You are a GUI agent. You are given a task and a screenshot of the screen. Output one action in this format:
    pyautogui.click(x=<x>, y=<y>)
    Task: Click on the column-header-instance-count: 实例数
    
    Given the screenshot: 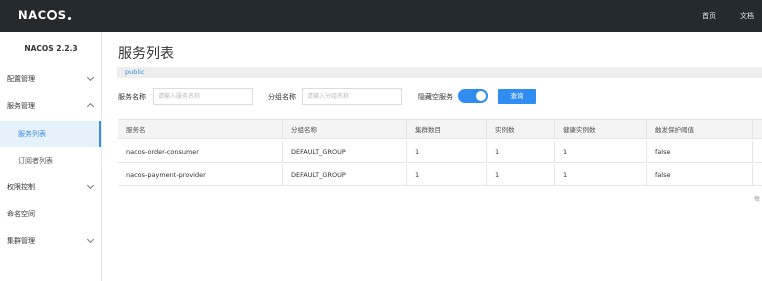 What is the action you would take?
    pyautogui.click(x=520, y=129)
    